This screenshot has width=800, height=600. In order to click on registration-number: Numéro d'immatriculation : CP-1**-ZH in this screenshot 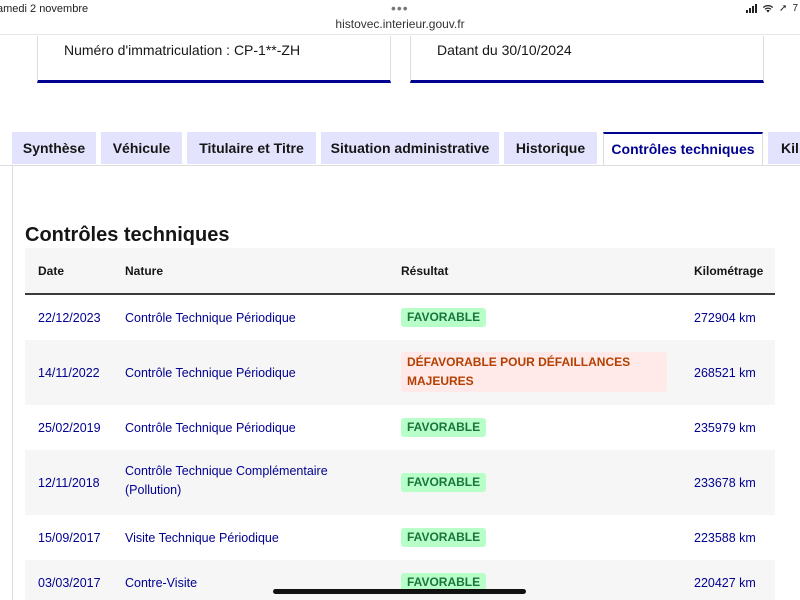, I will do `click(182, 50)`.